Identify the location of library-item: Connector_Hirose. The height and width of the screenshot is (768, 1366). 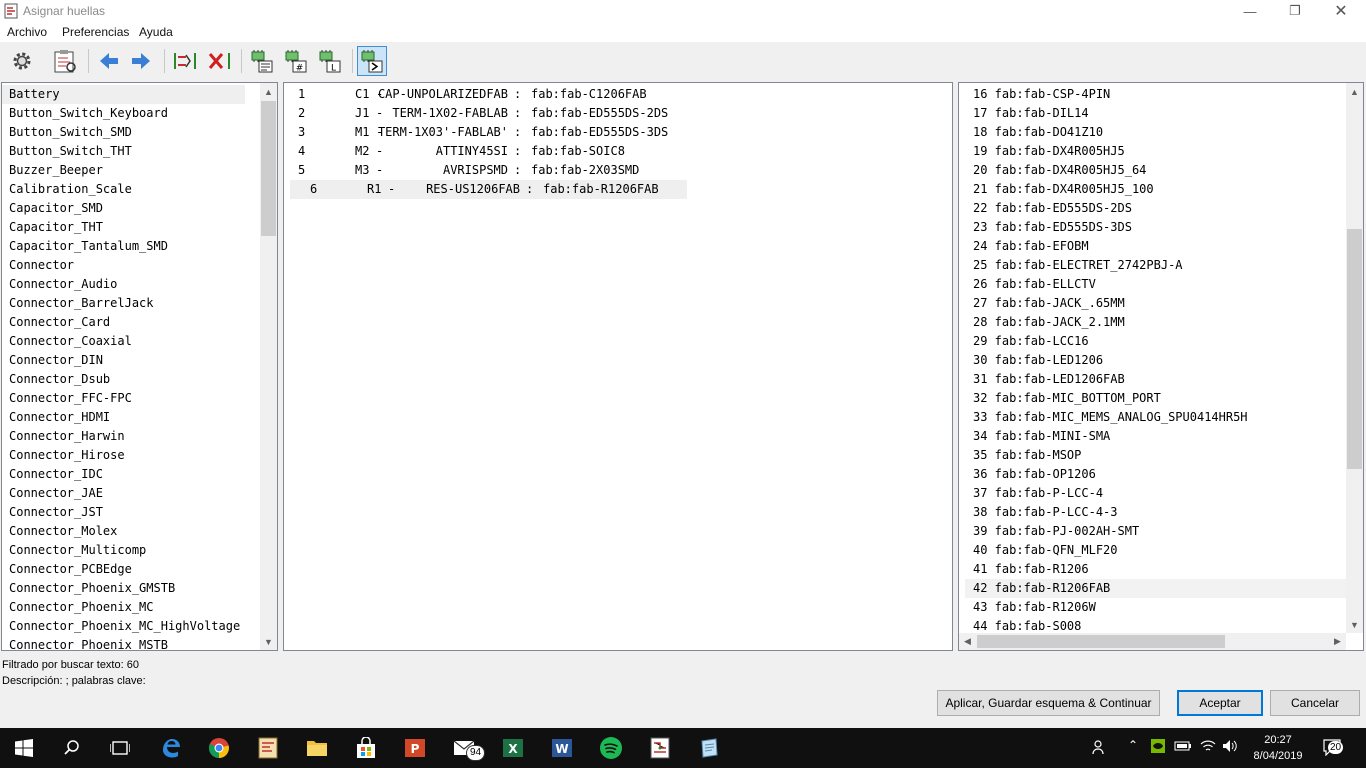
(139, 455).